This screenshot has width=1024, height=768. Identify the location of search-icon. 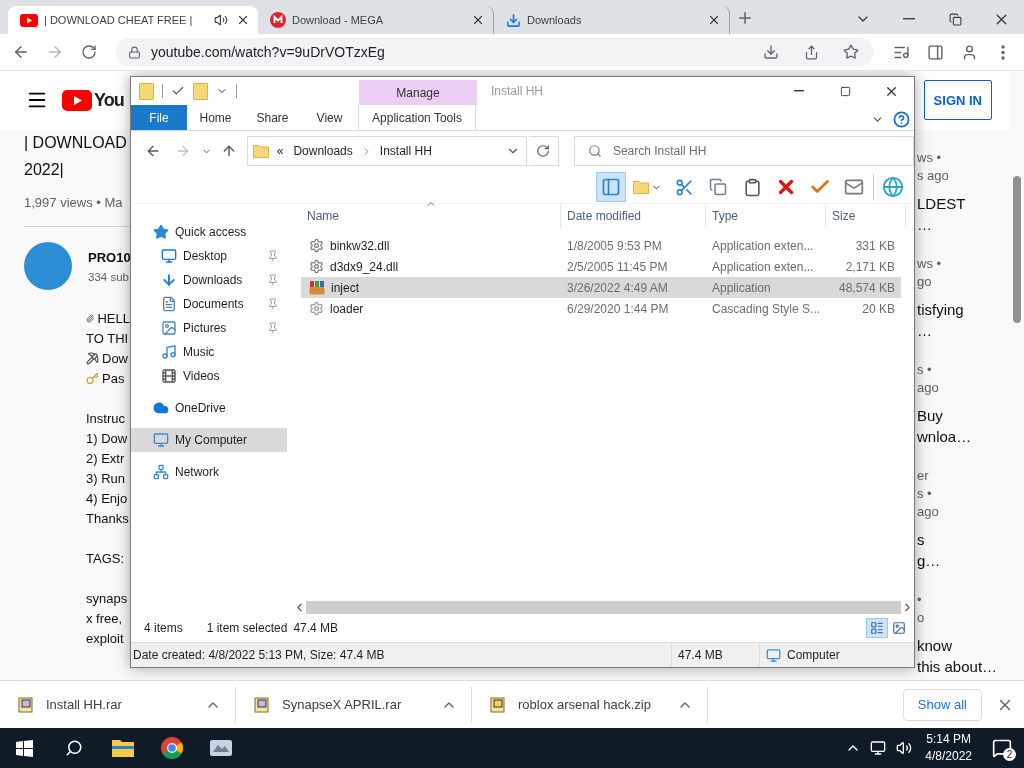
(73, 748).